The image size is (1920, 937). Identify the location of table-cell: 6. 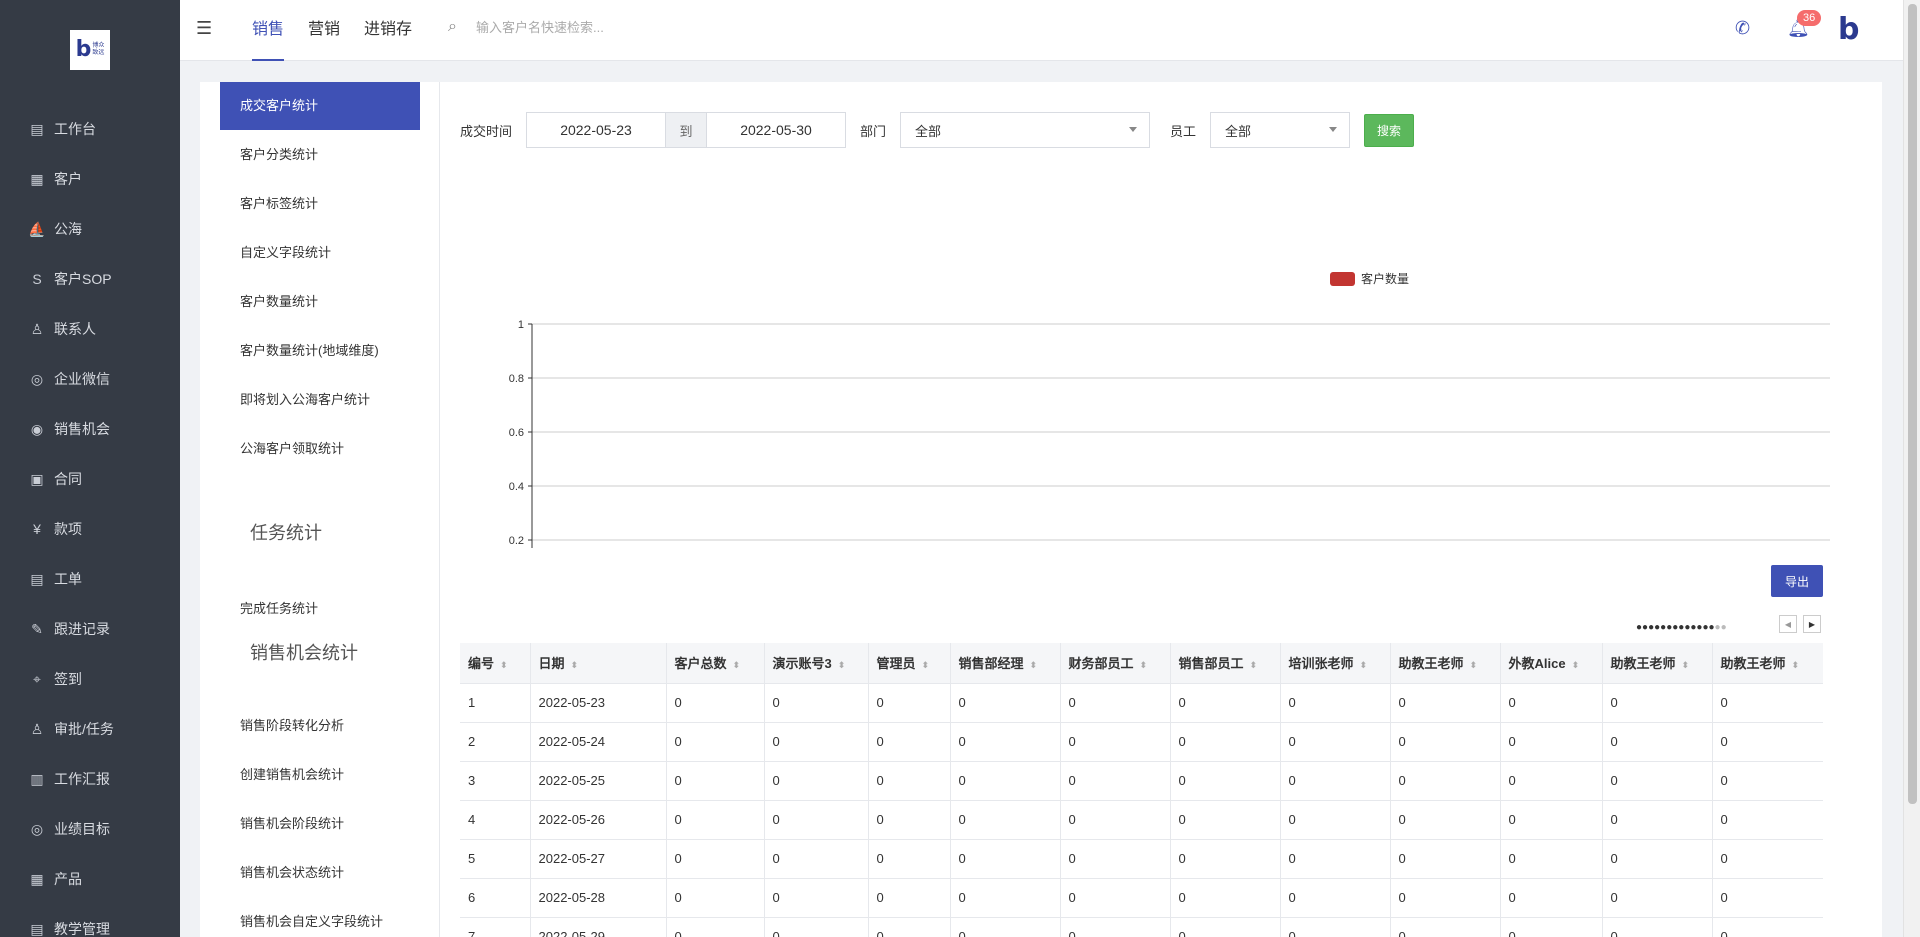
(495, 898).